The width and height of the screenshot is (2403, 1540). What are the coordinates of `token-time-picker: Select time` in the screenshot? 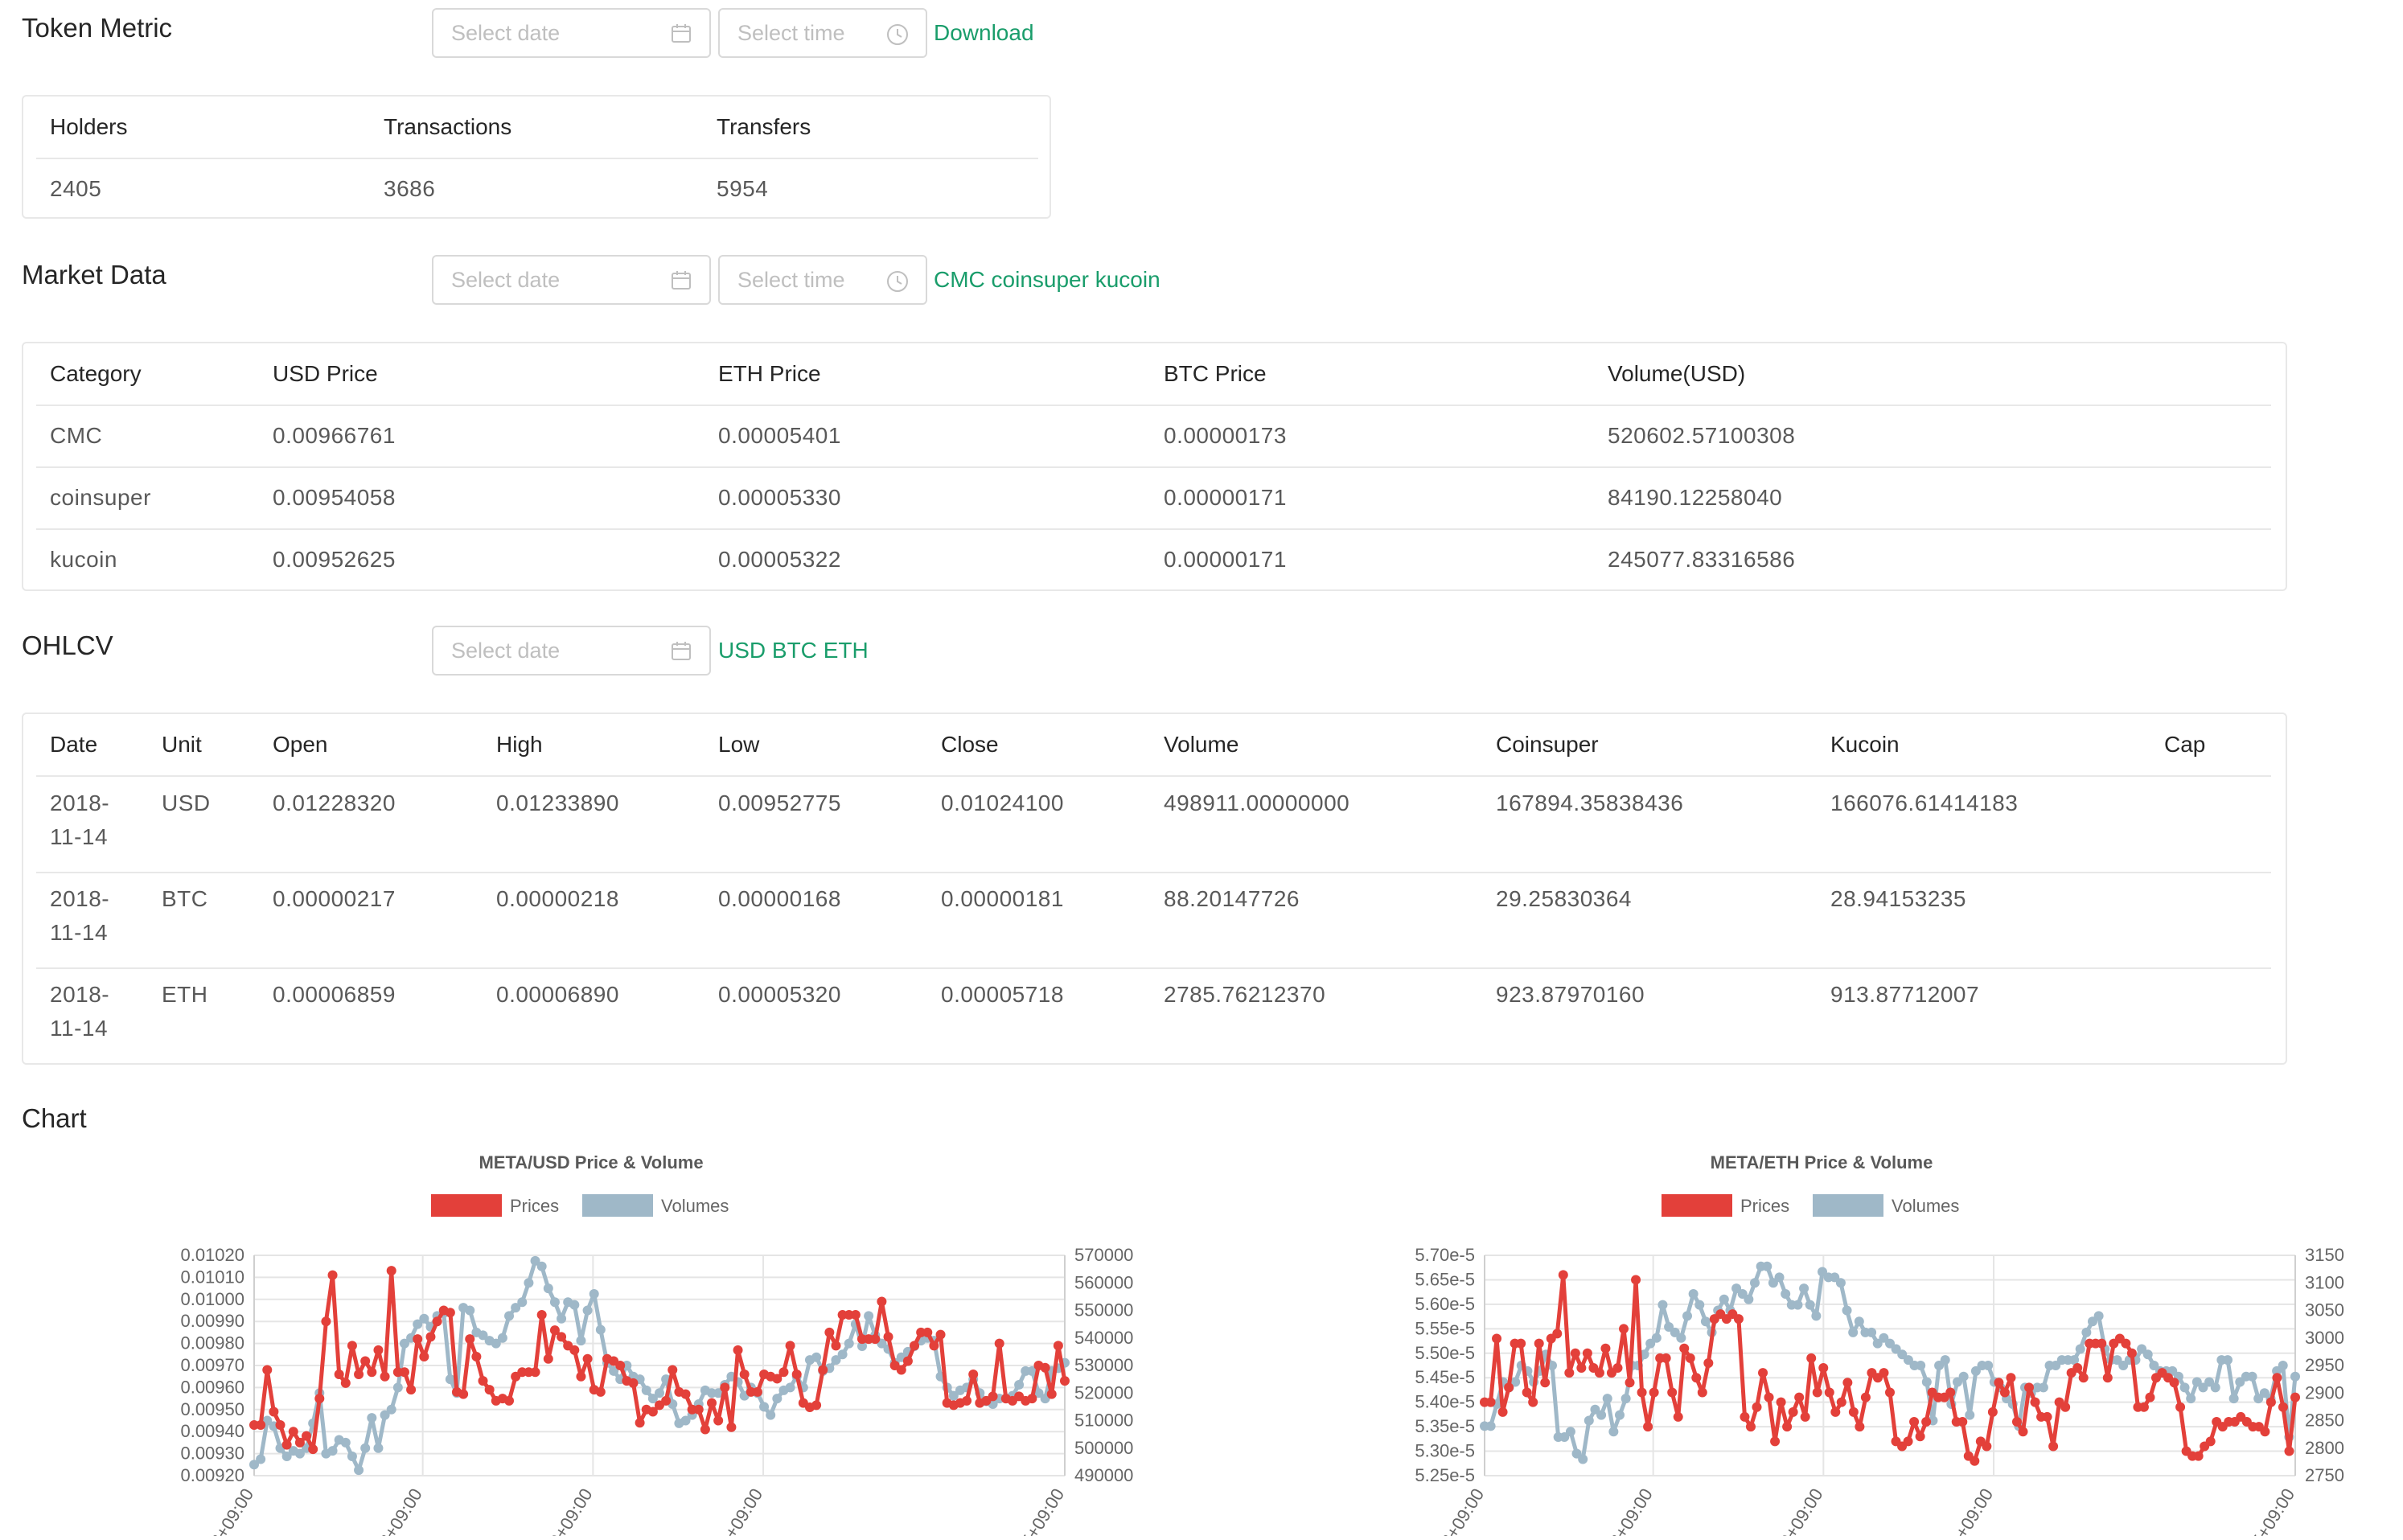 It's located at (822, 33).